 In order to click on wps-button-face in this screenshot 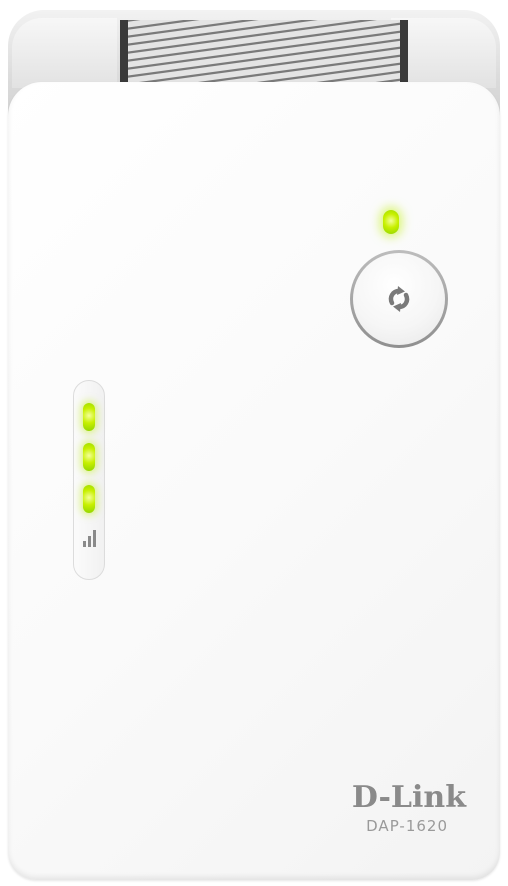, I will do `click(399, 299)`.